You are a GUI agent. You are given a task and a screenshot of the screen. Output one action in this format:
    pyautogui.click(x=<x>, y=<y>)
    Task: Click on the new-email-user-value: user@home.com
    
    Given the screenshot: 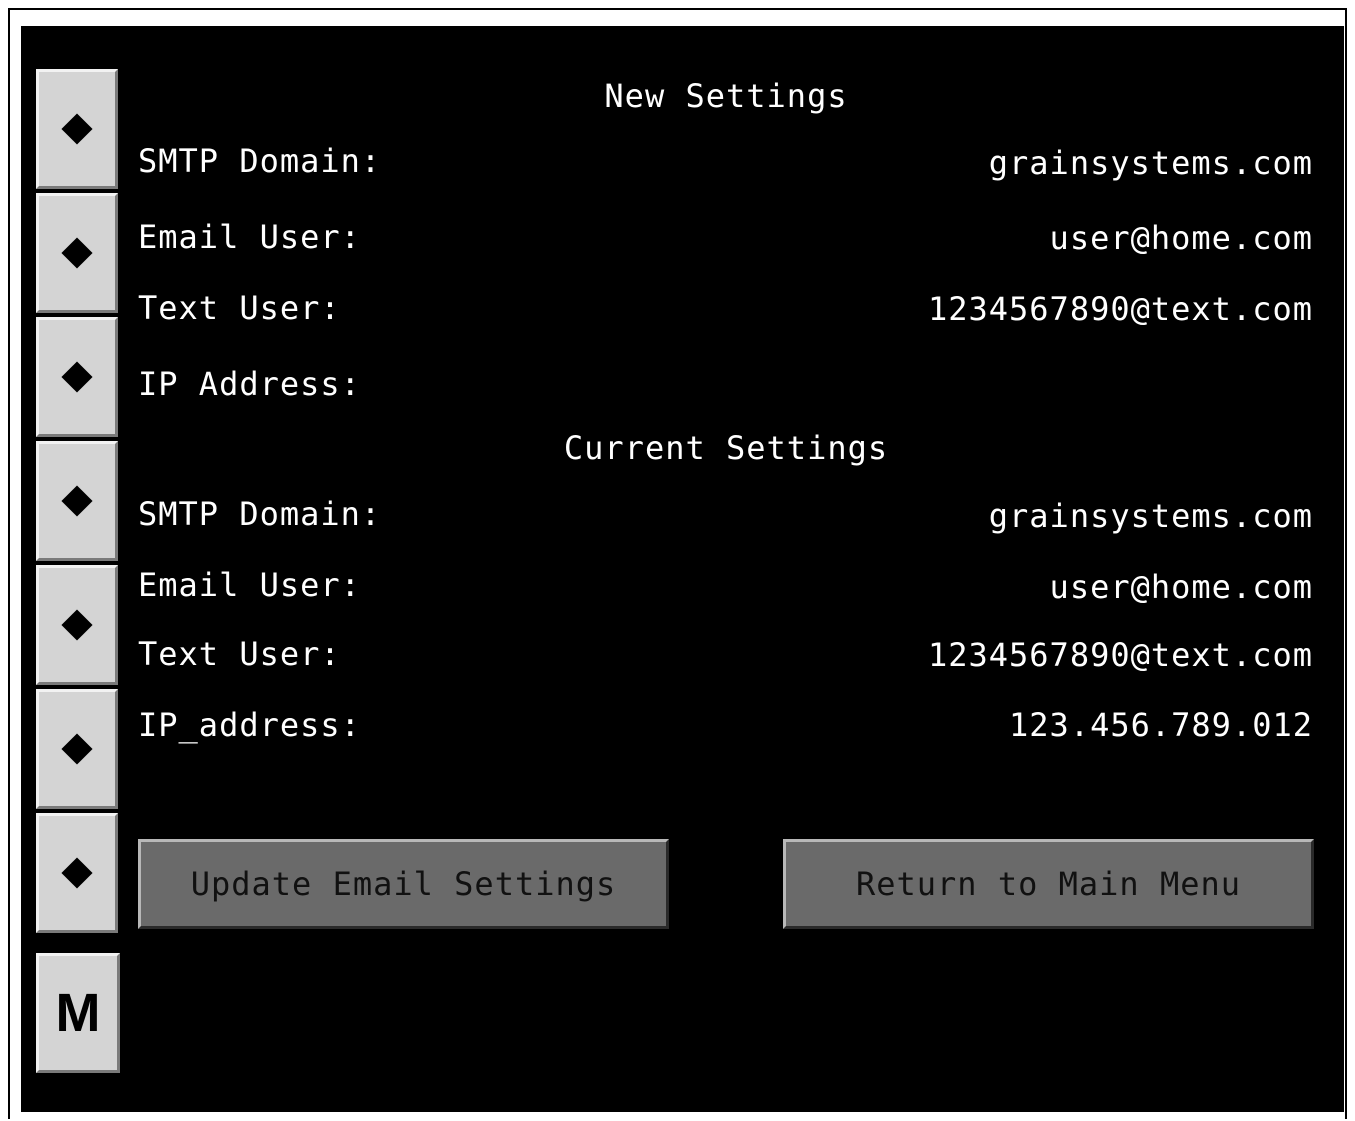 What is the action you would take?
    pyautogui.click(x=1181, y=238)
    